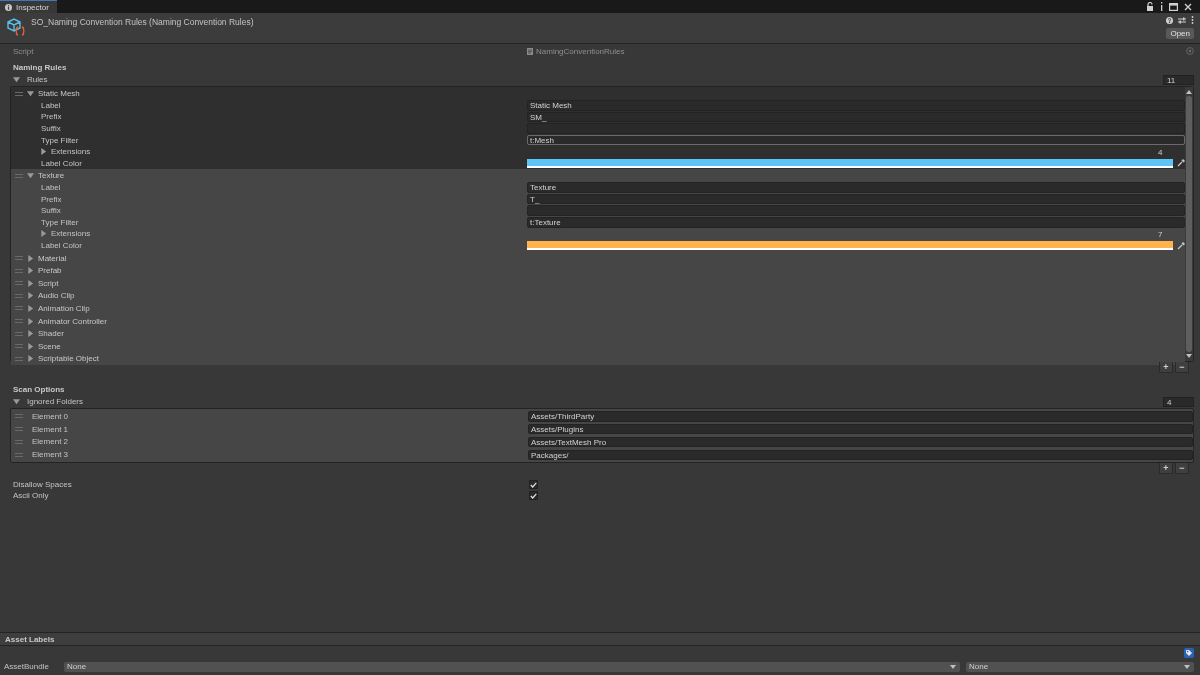 Image resolution: width=1200 pixels, height=675 pixels. I want to click on list-size-field: 11, so click(1178, 79).